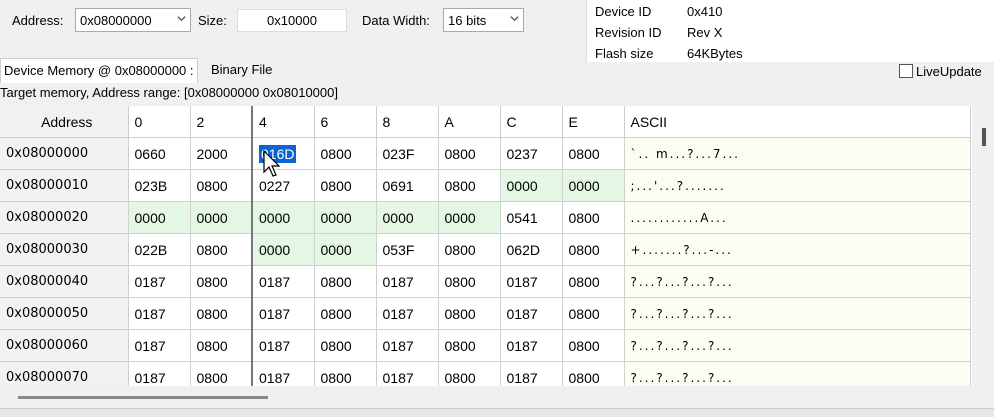  What do you see at coordinates (292, 20) in the screenshot?
I see `size-field: 0x10000` at bounding box center [292, 20].